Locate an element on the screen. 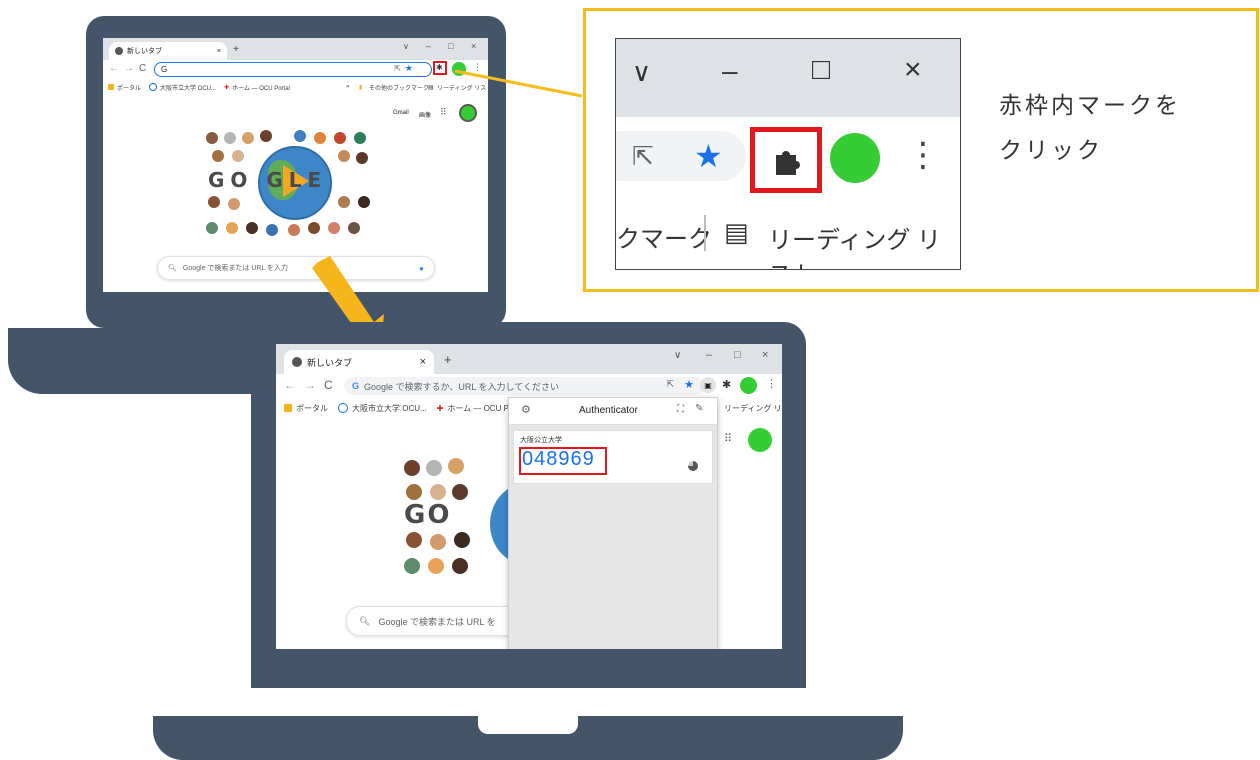 Image resolution: width=1260 pixels, height=760 pixels. zoomed-tab-strip: ∨ – □ × is located at coordinates (788, 78).